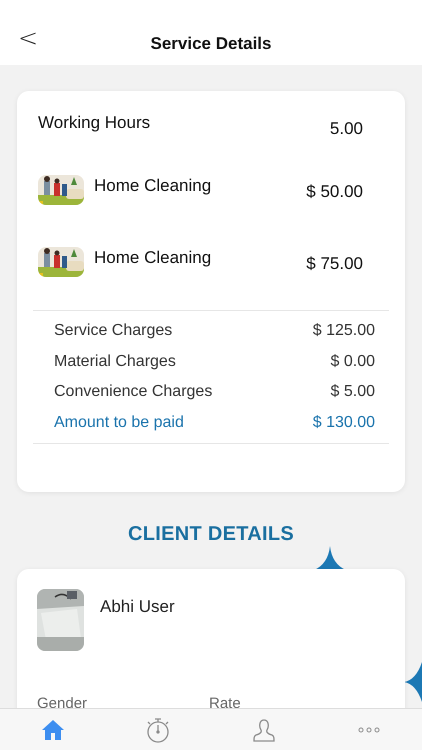 This screenshot has height=750, width=422. Describe the element at coordinates (211, 44) in the screenshot. I see `page-title: Service Details` at that location.